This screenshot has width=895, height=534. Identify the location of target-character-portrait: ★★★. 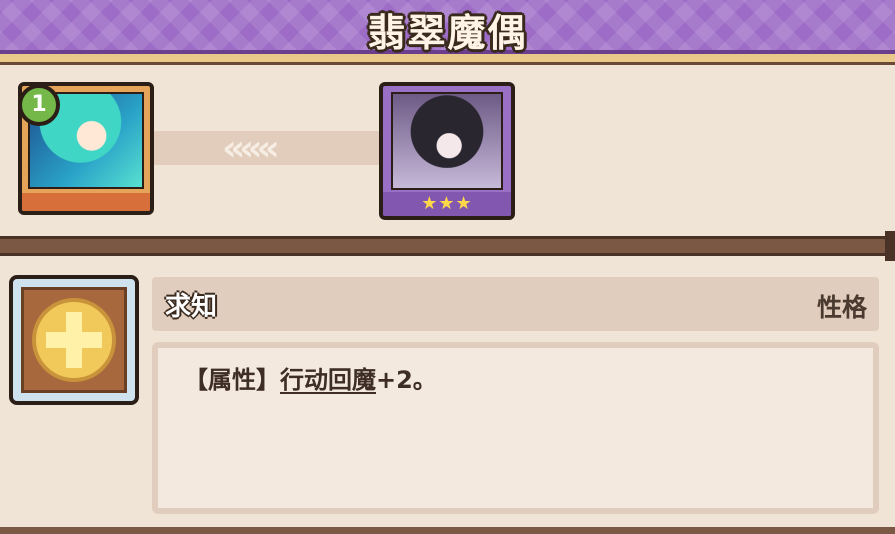
(447, 151).